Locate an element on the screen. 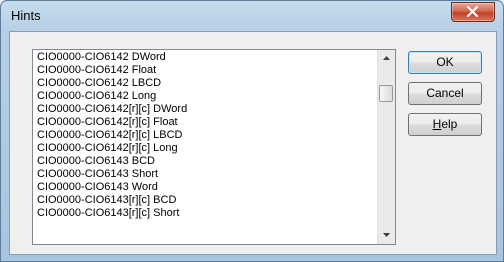 The image size is (504, 262). help-button: Help is located at coordinates (445, 124).